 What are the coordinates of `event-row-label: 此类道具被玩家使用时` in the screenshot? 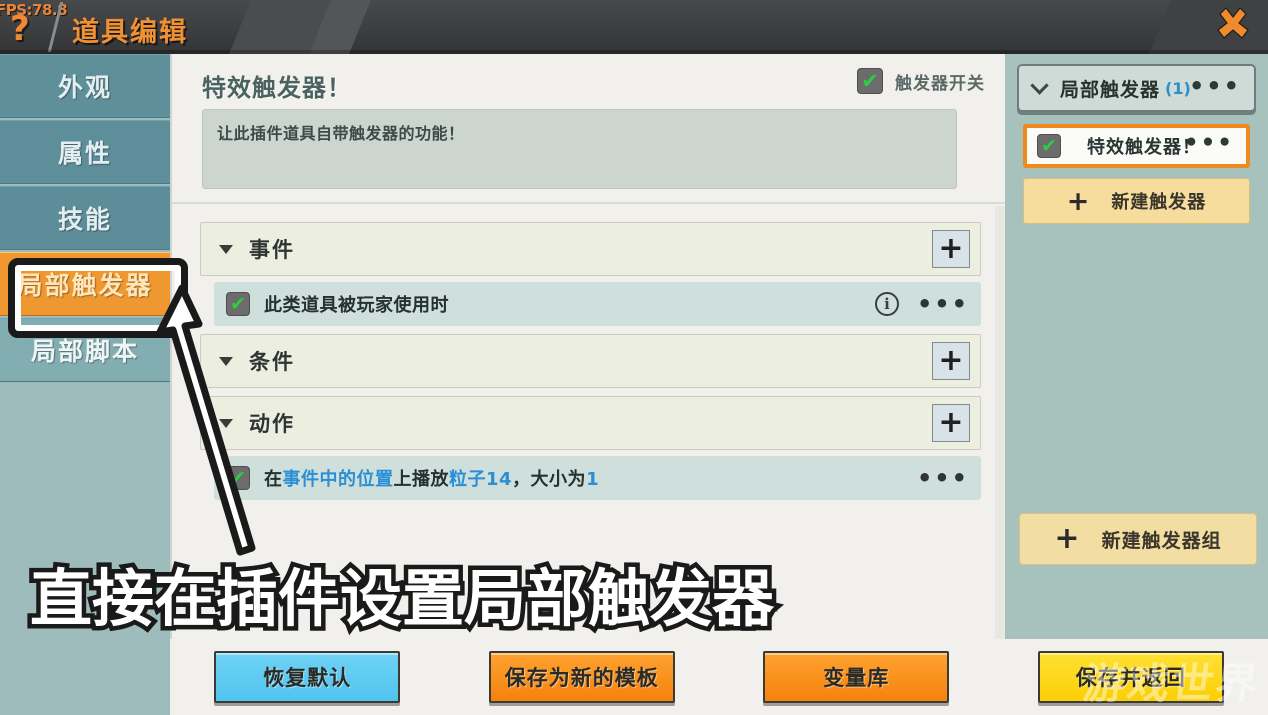 It's located at (356, 304).